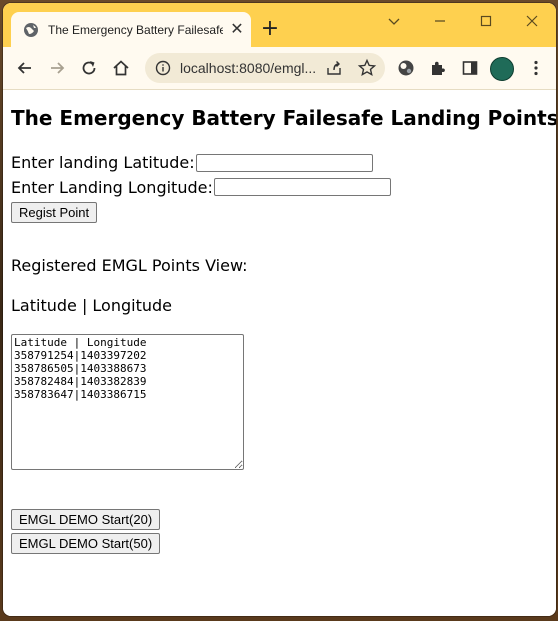  I want to click on home-icon, so click(121, 68).